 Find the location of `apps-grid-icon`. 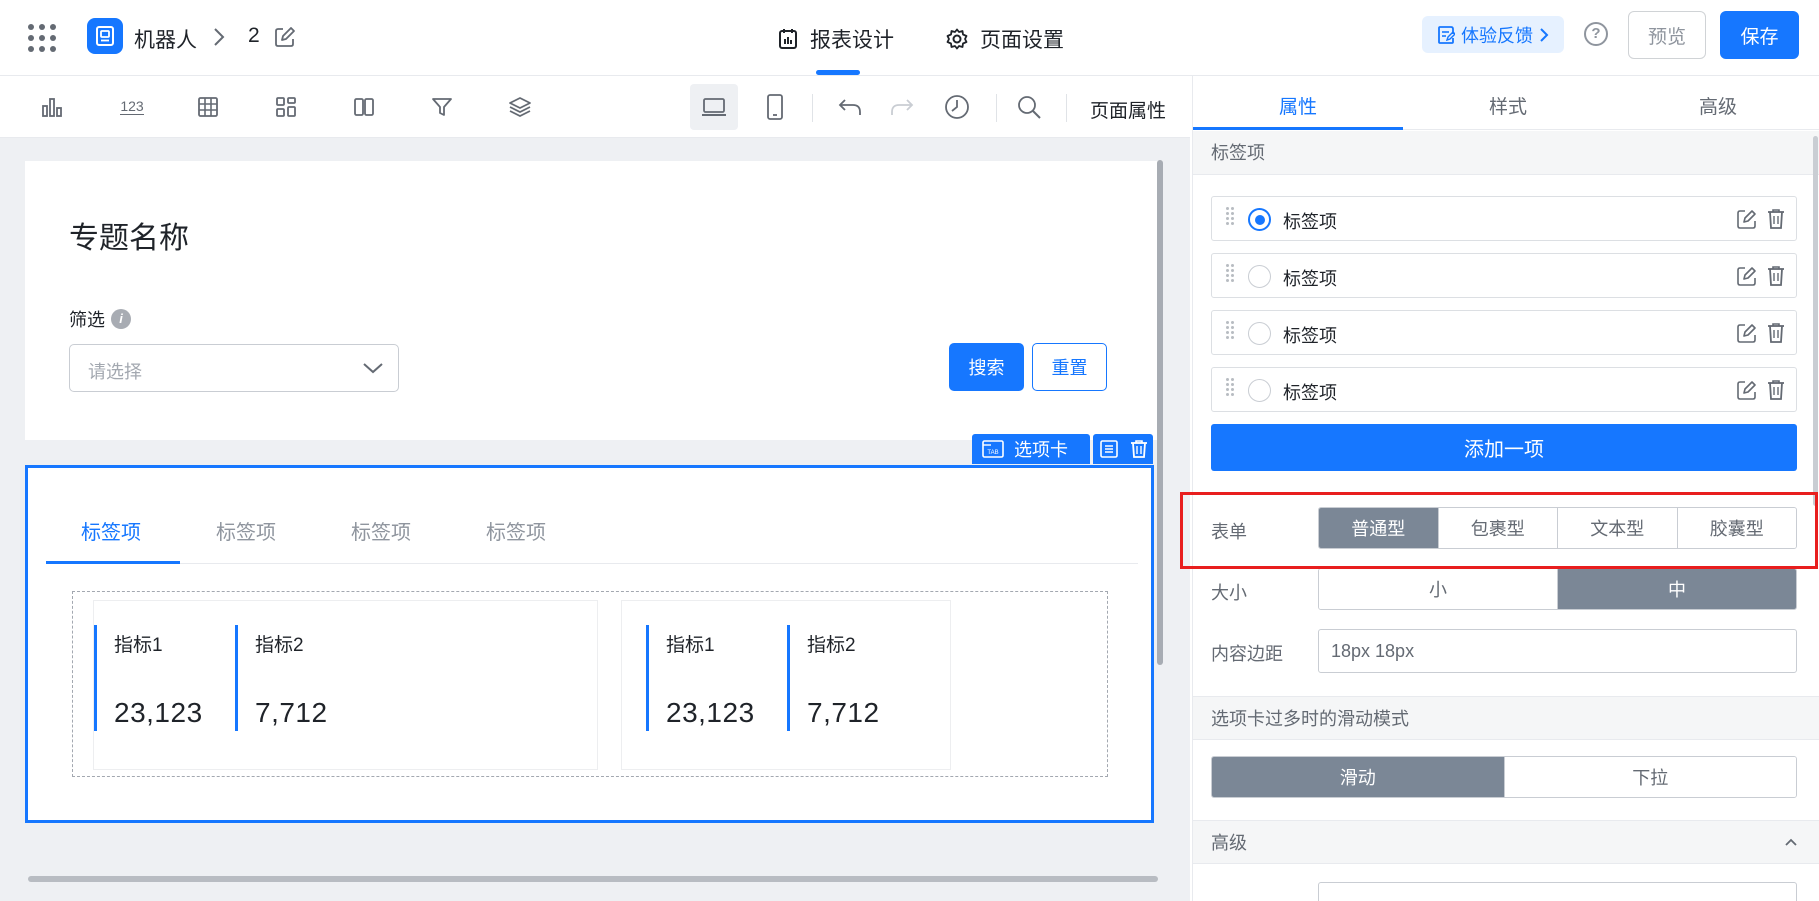

apps-grid-icon is located at coordinates (42, 38).